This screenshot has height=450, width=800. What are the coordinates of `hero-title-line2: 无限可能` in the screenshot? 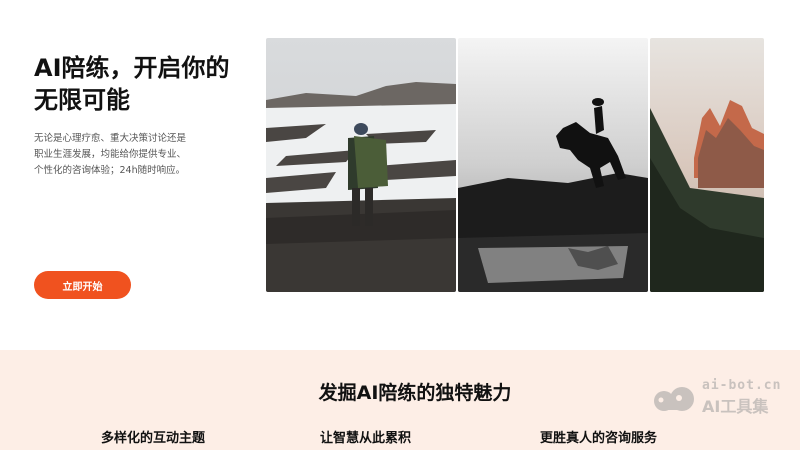 It's located at (82, 100).